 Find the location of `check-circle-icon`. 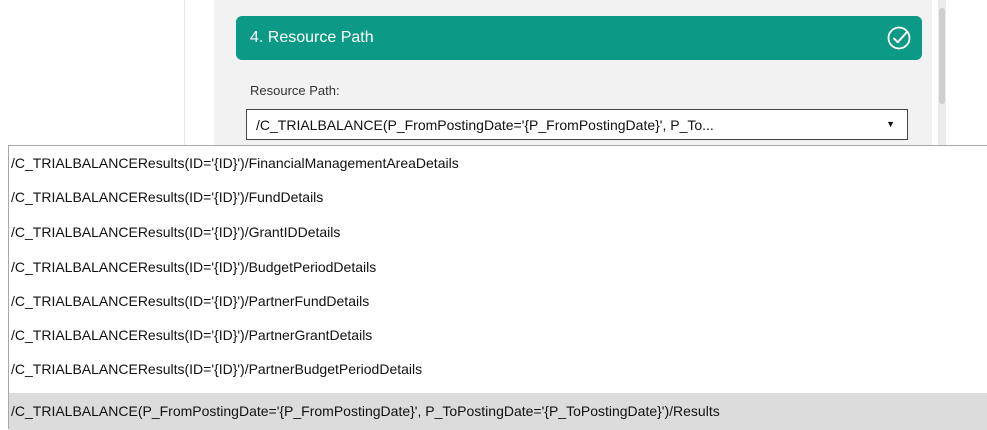

check-circle-icon is located at coordinates (899, 38).